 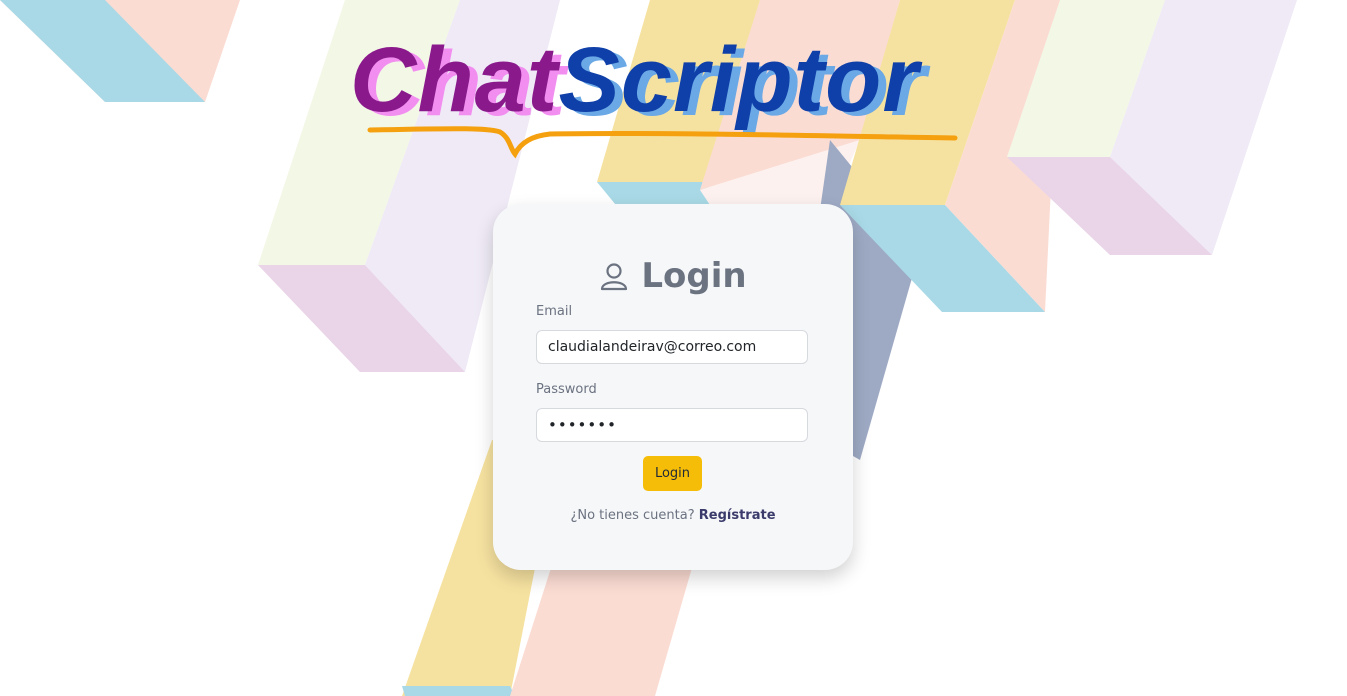 What do you see at coordinates (672, 425) in the screenshot?
I see `password-field` at bounding box center [672, 425].